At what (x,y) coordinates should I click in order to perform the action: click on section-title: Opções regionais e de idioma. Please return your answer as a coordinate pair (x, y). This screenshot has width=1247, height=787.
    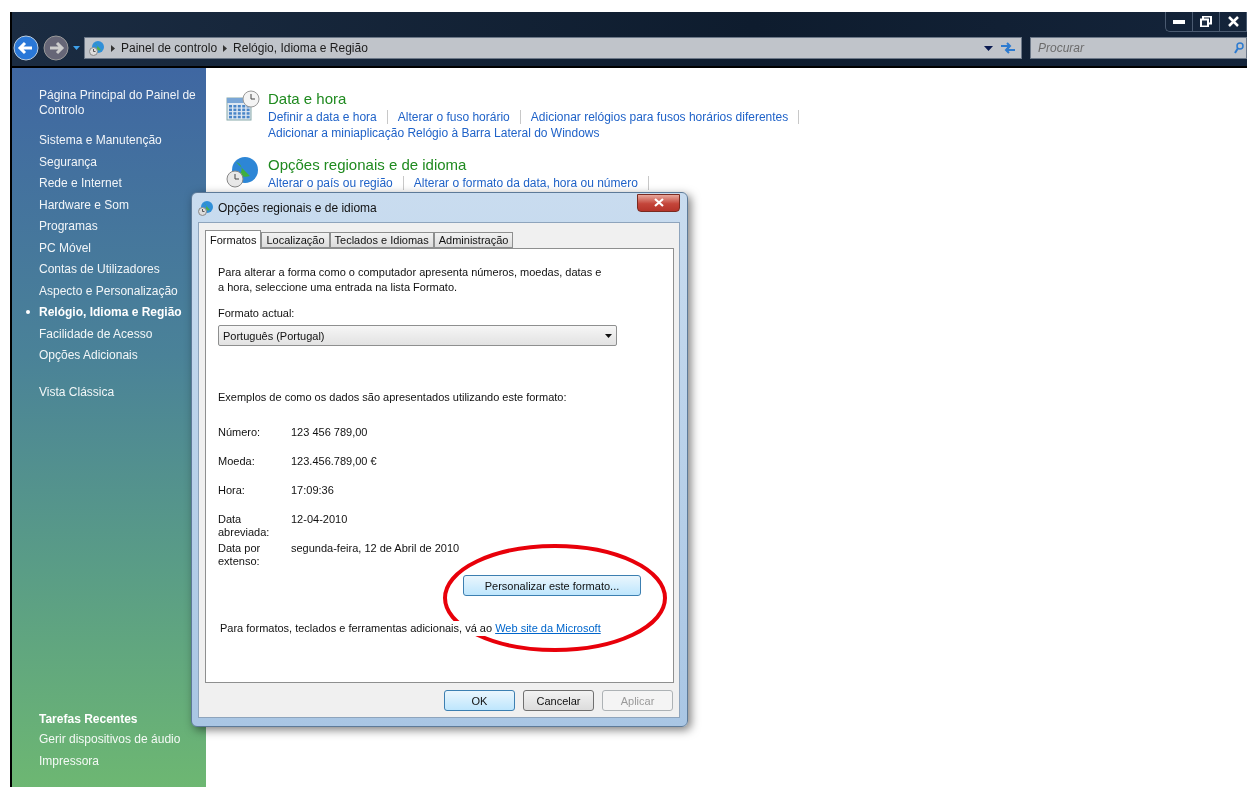
    Looking at the image, I should click on (367, 164).